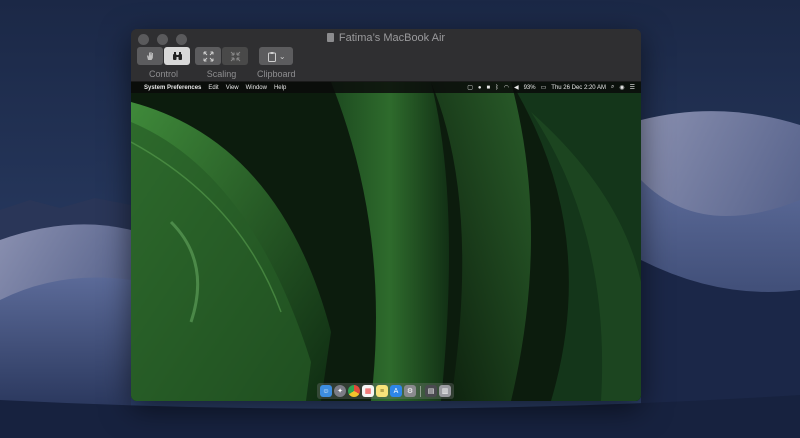 This screenshot has width=800, height=438. What do you see at coordinates (340, 391) in the screenshot?
I see `launchpad-icon: ✦` at bounding box center [340, 391].